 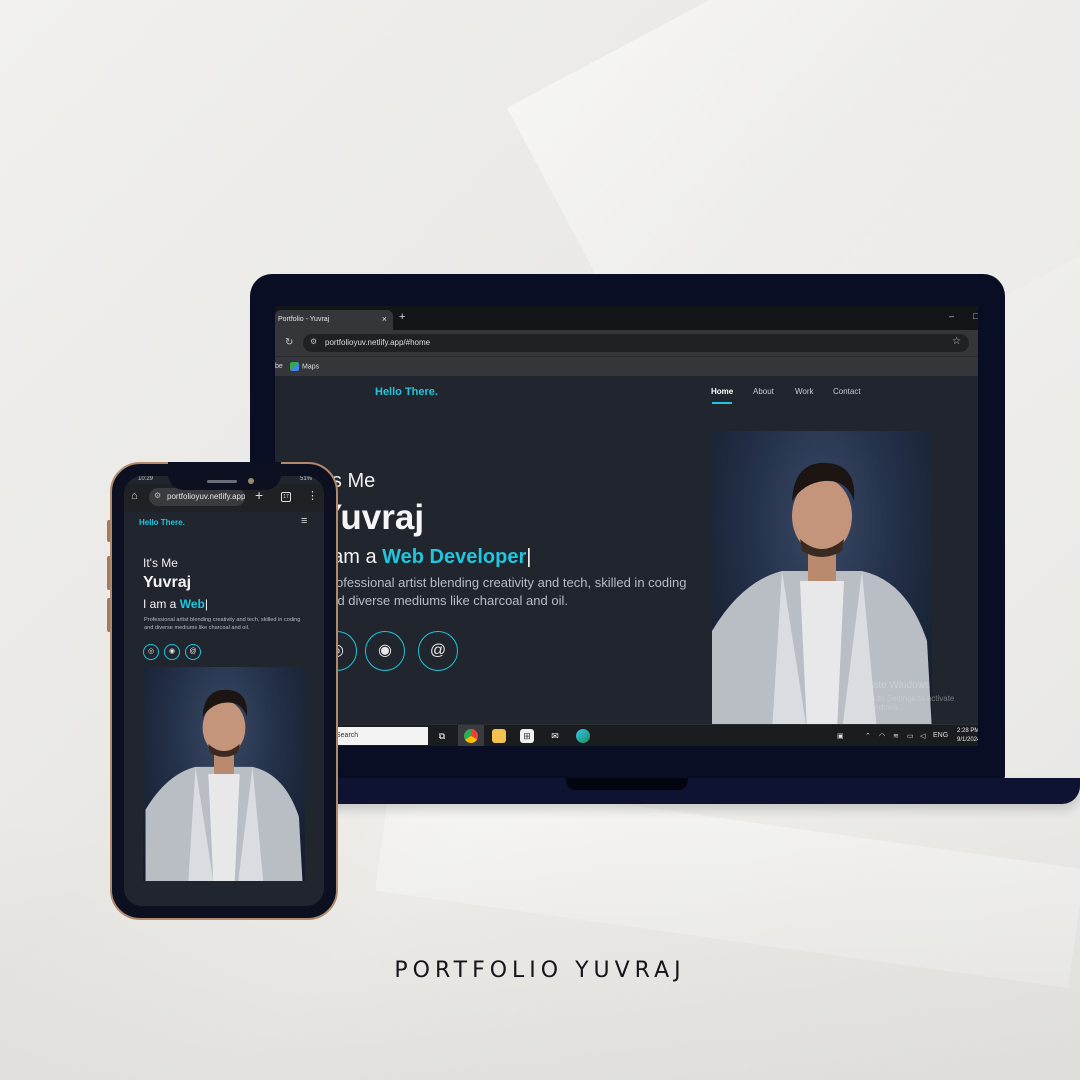 What do you see at coordinates (192, 604) in the screenshot?
I see `phone-role-accent: Web` at bounding box center [192, 604].